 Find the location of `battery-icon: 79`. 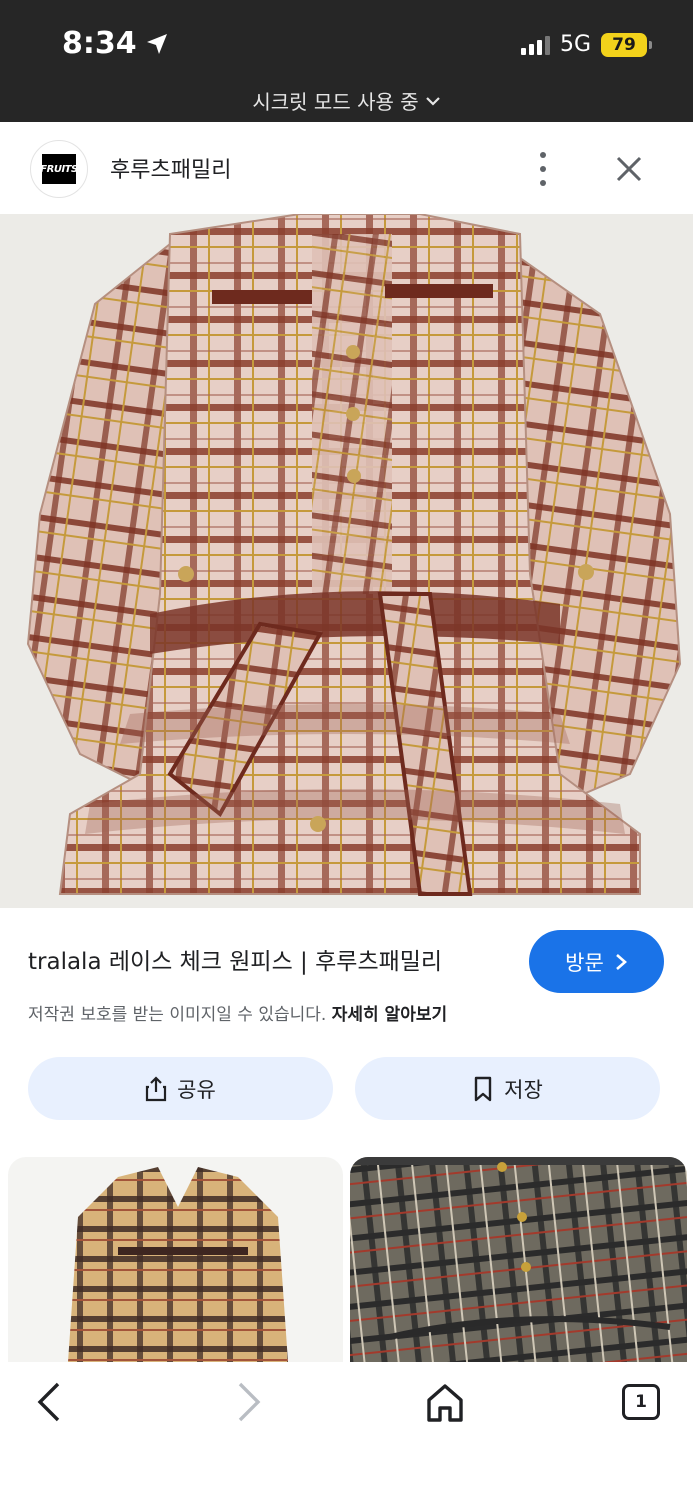

battery-icon: 79 is located at coordinates (626, 44).